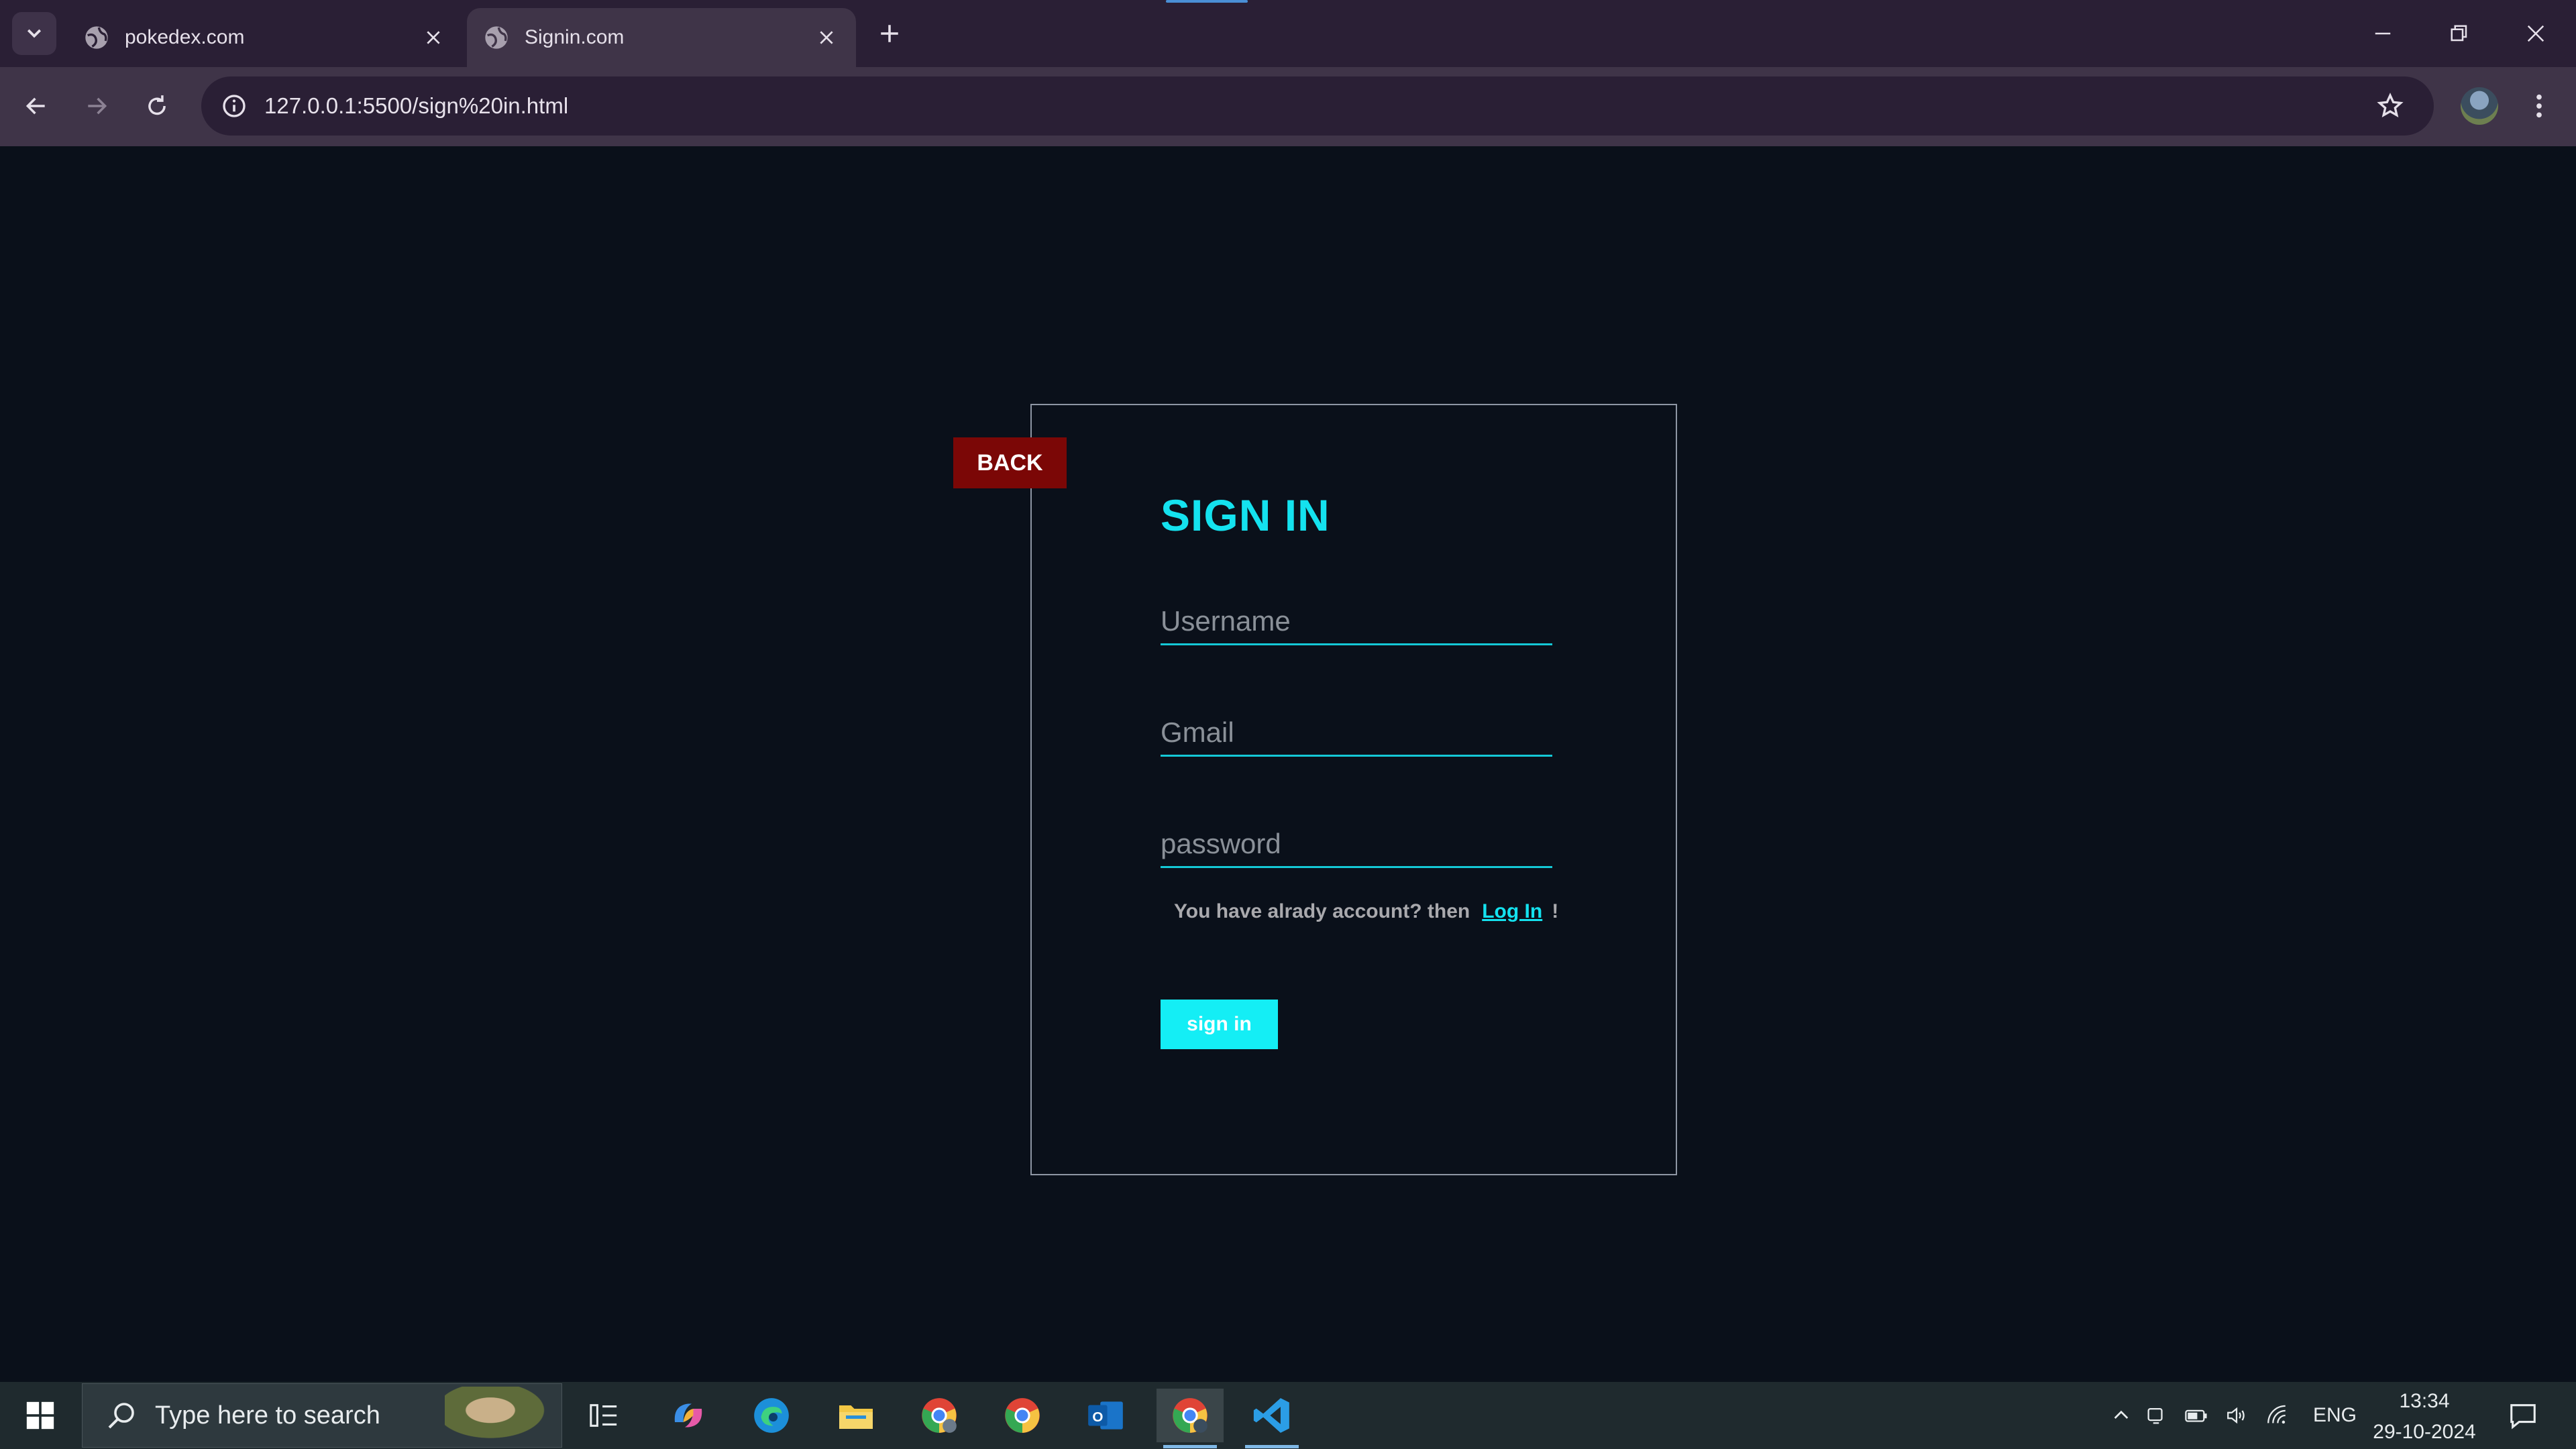 This screenshot has width=2576, height=1449. What do you see at coordinates (1271, 1415) in the screenshot?
I see `vscode-icon` at bounding box center [1271, 1415].